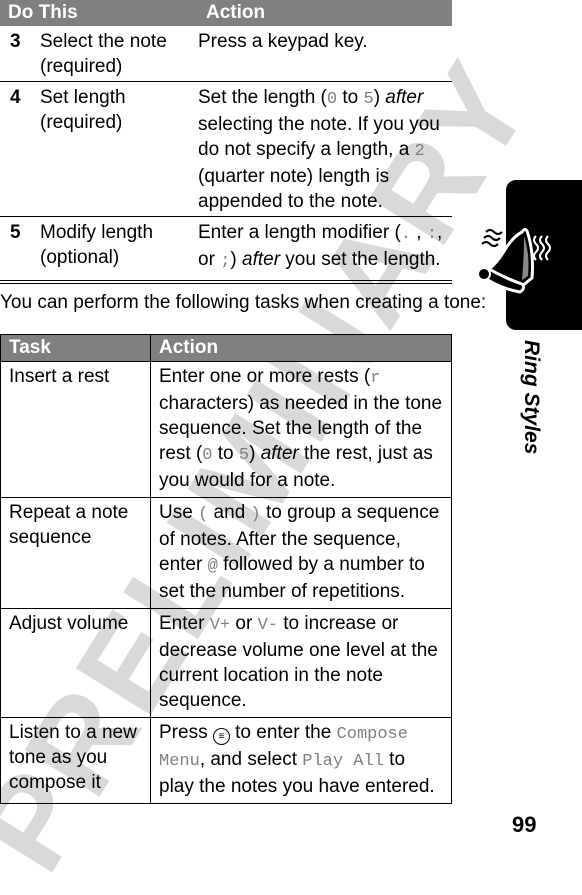 The image size is (582, 895). Describe the element at coordinates (15, 41) in the screenshot. I see `step-number: 3` at that location.